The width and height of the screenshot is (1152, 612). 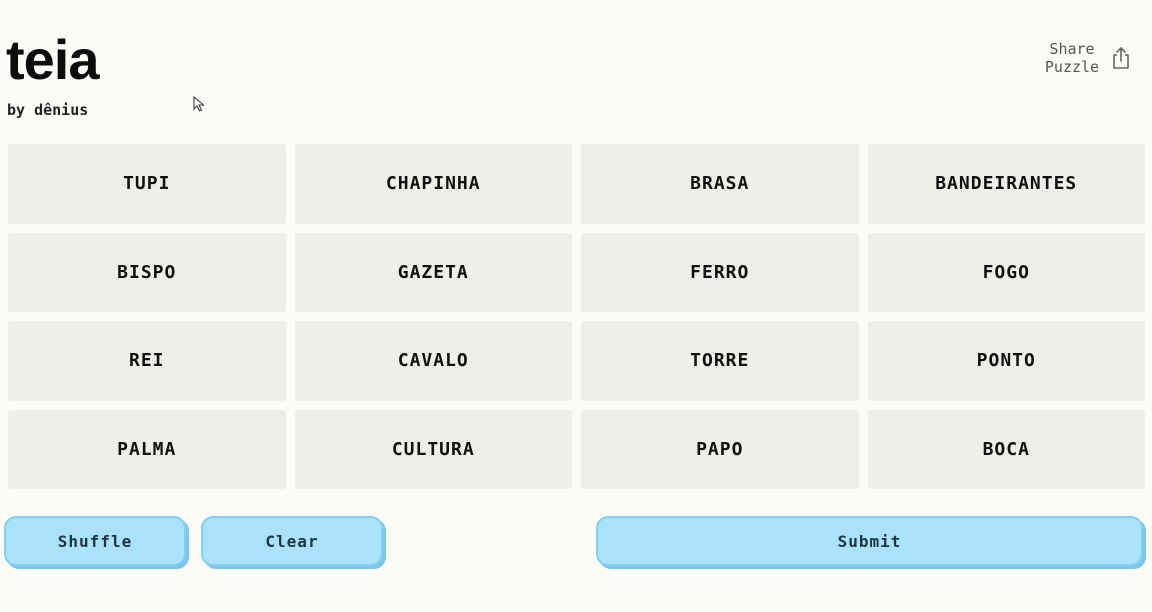 I want to click on word-tile: BISPO, so click(x=147, y=272).